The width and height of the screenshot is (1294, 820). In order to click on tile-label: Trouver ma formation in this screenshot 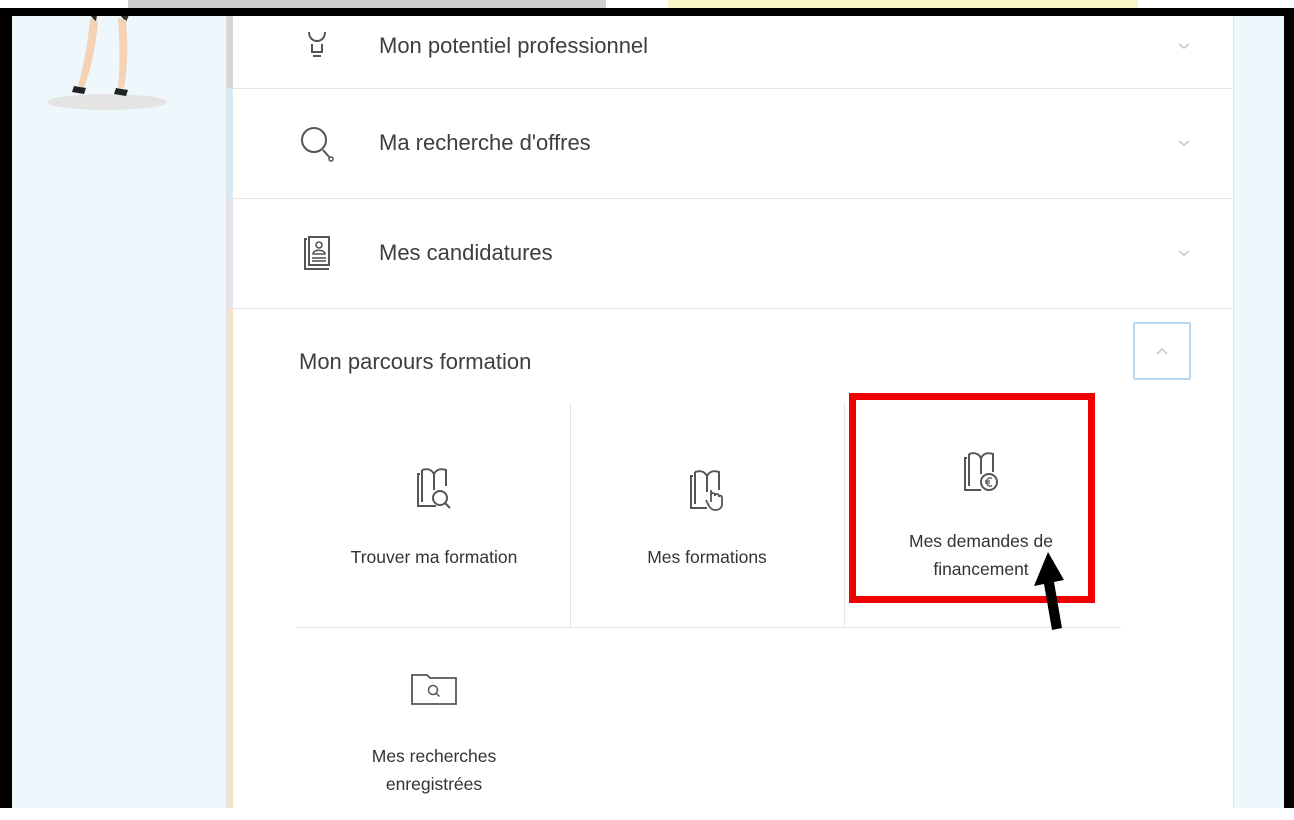, I will do `click(434, 557)`.